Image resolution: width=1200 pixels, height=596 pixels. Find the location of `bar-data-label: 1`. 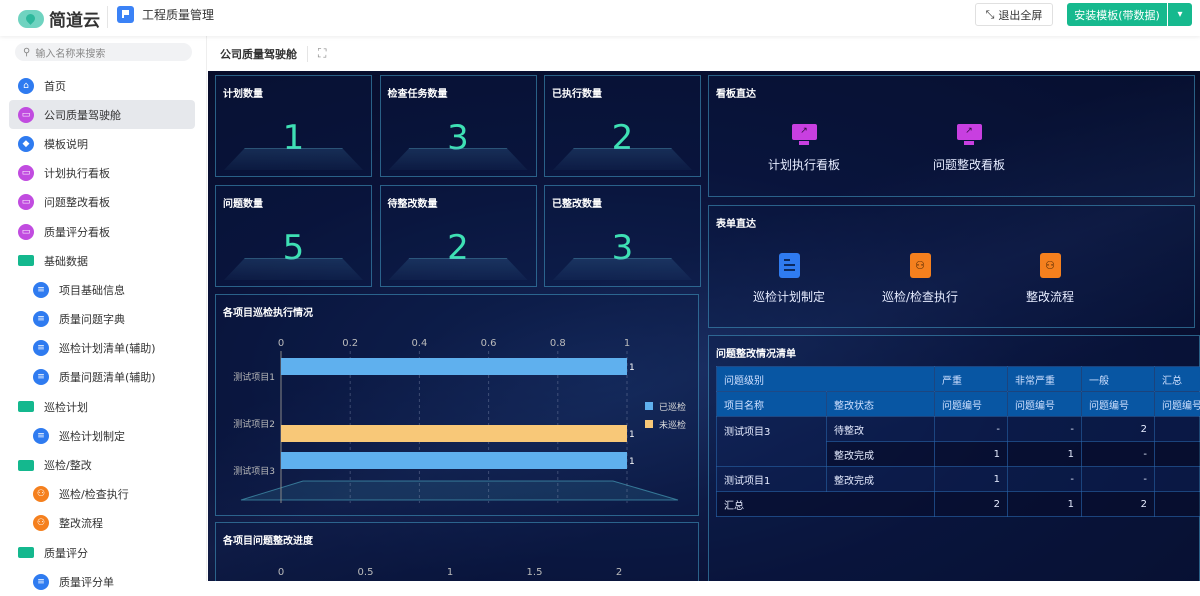

bar-data-label: 1 is located at coordinates (632, 368).